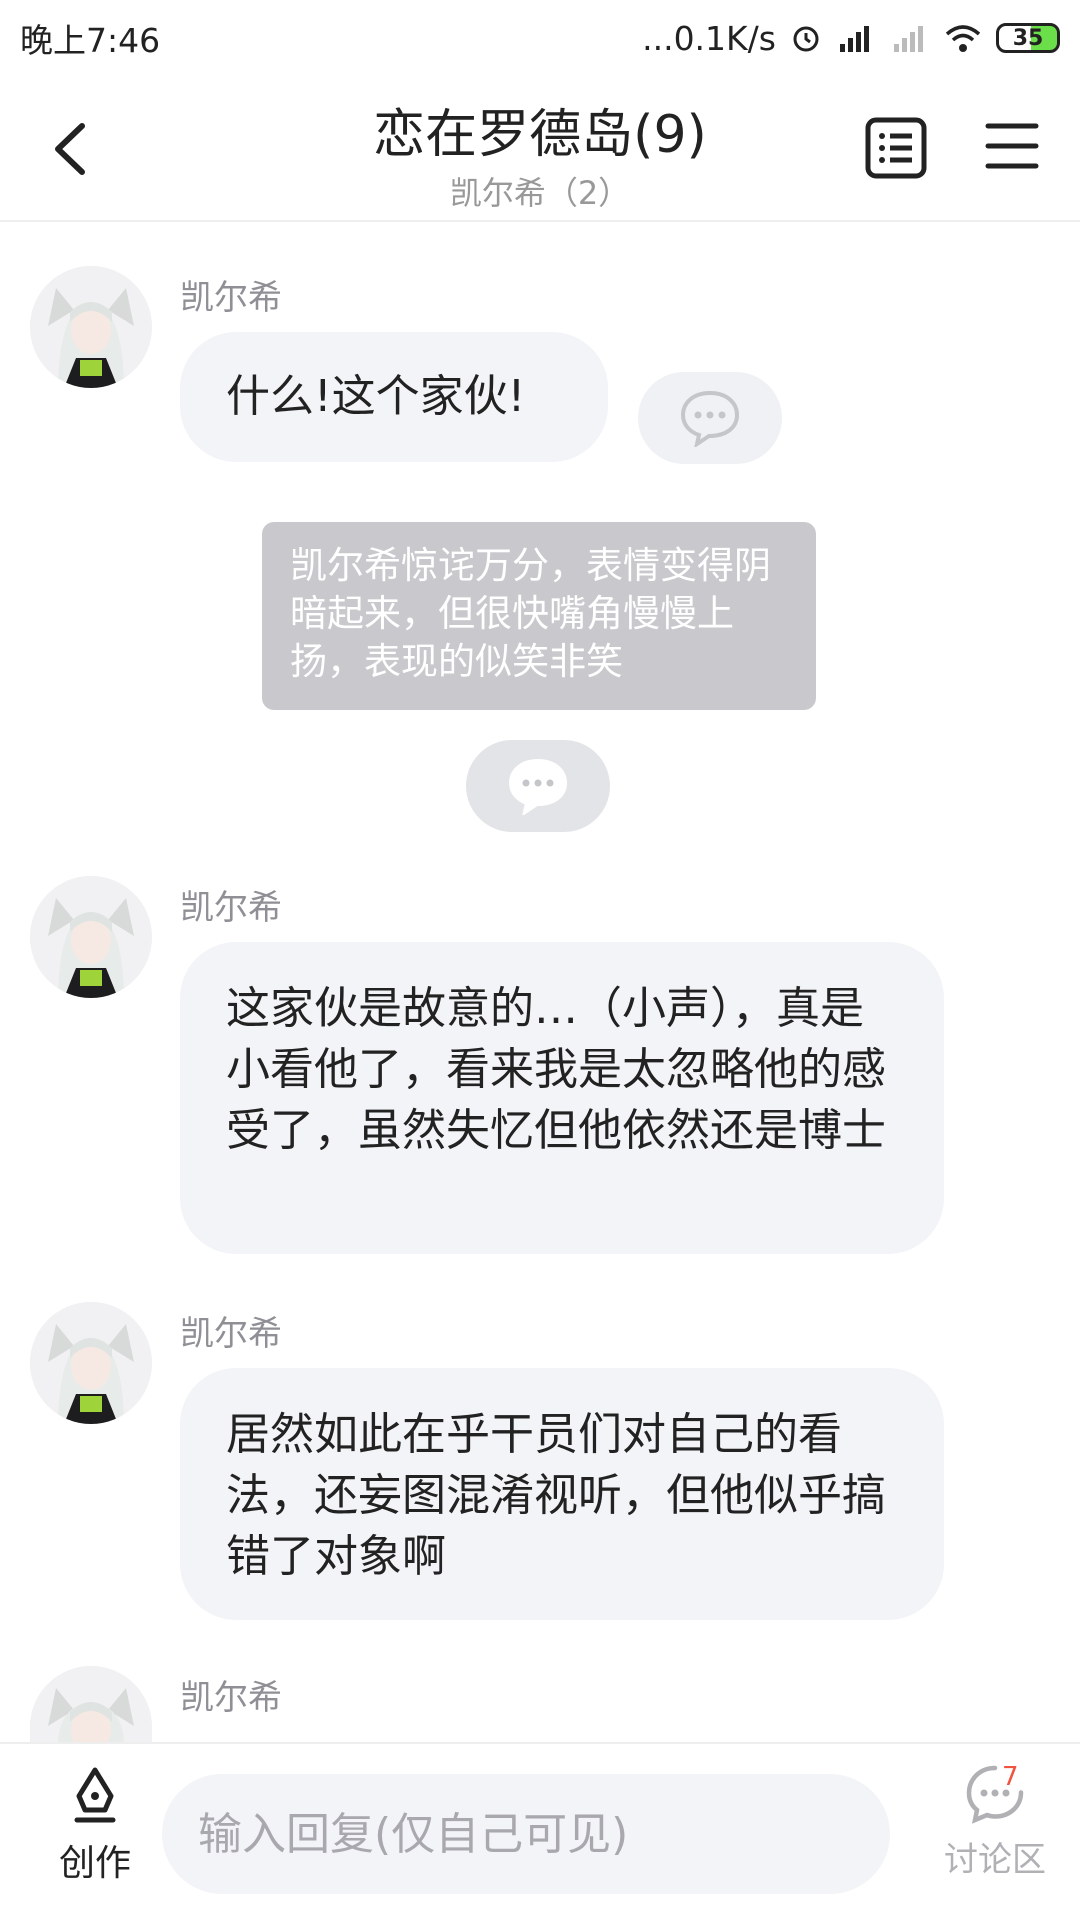 The height and width of the screenshot is (1920, 1080). What do you see at coordinates (556, 1495) in the screenshot?
I see `message-text: 居然如此在乎干员们对自己的看法，还妄图混淆视听，但他似乎搞错了对象啊` at bounding box center [556, 1495].